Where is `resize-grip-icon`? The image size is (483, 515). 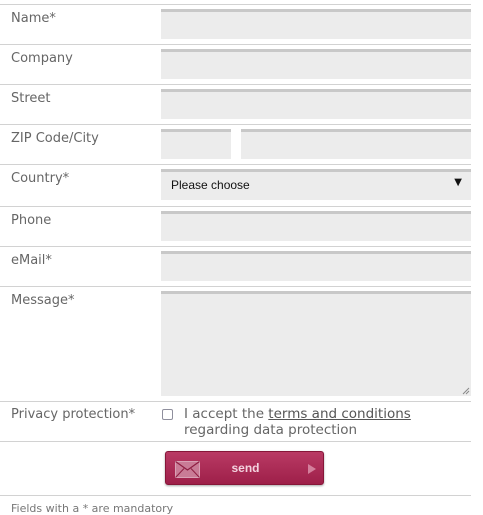
resize-grip-icon is located at coordinates (466, 391).